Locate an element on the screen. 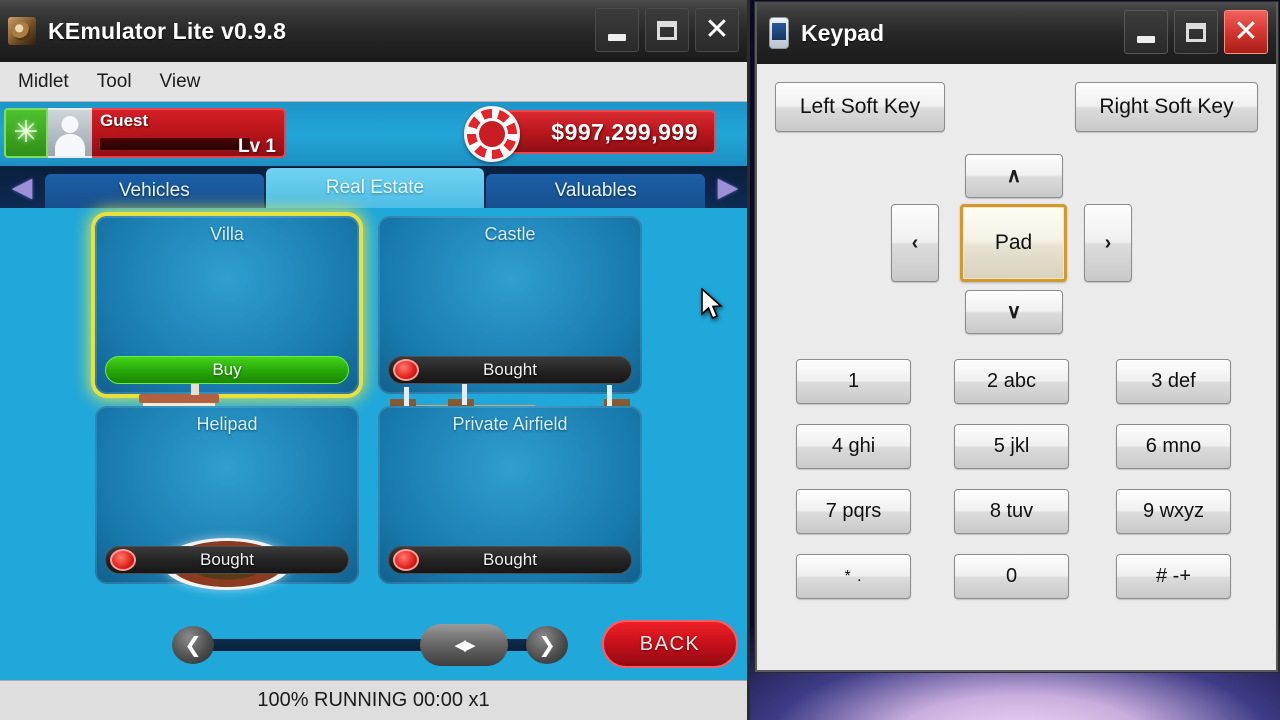 The width and height of the screenshot is (1280, 720). tab-vehicles: Vehicles is located at coordinates (154, 191).